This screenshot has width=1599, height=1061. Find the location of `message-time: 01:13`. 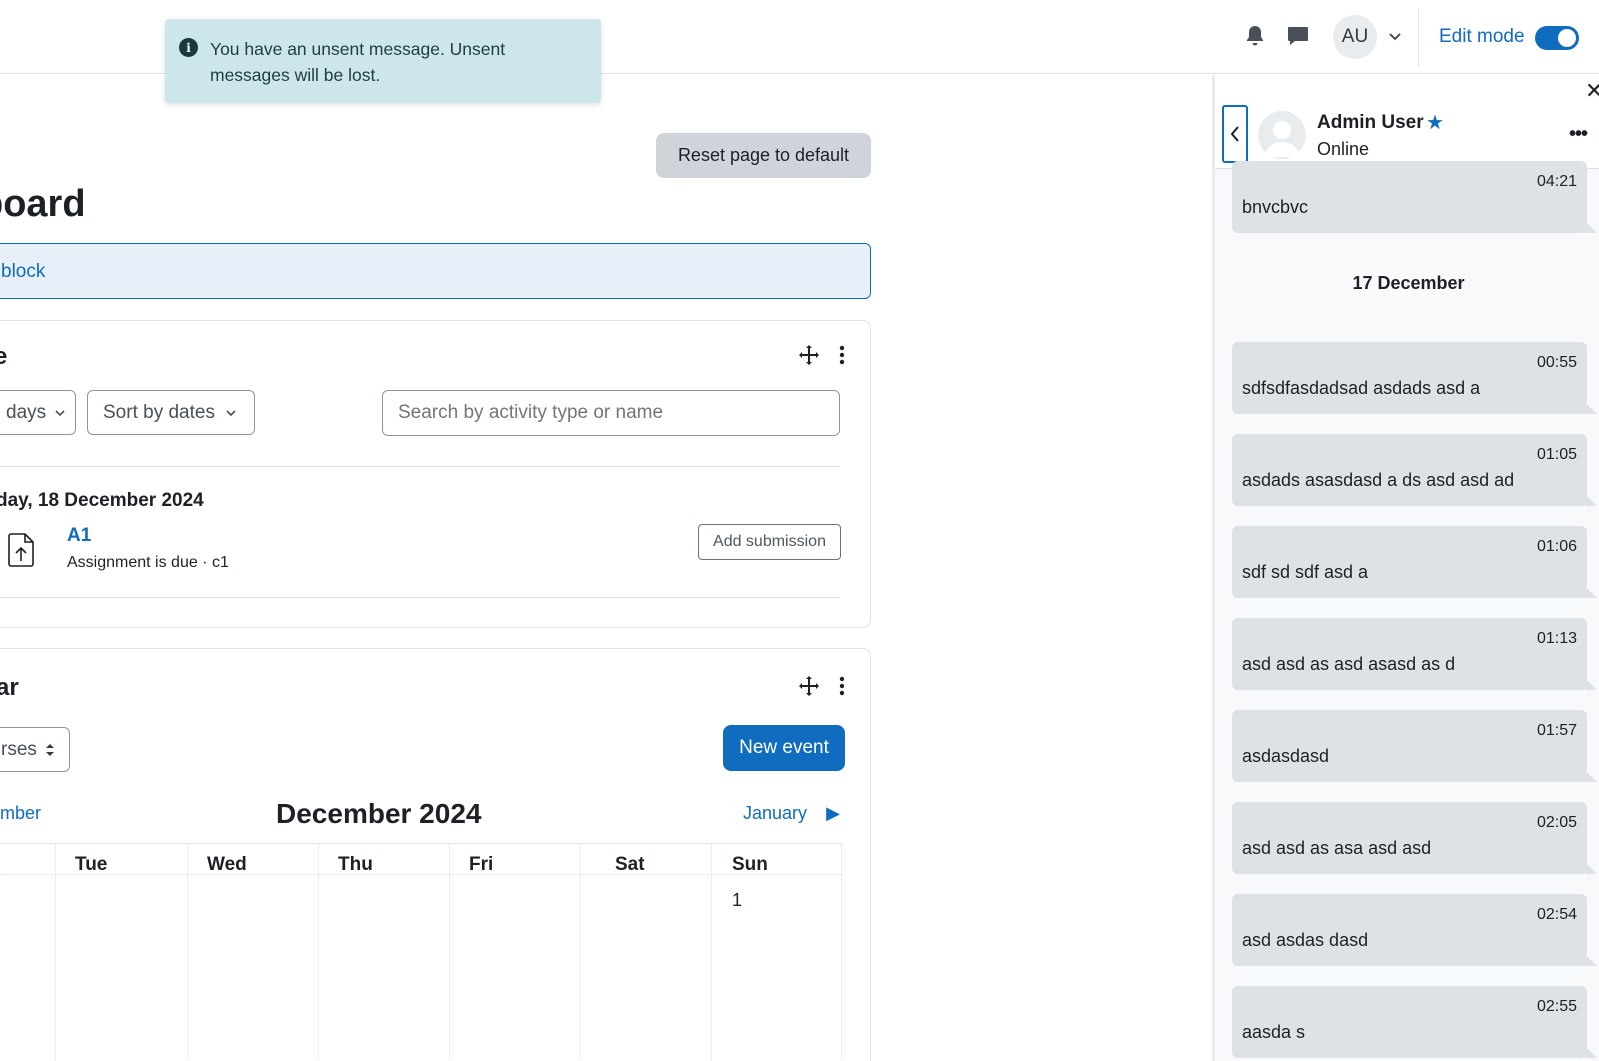

message-time: 01:13 is located at coordinates (1556, 638).